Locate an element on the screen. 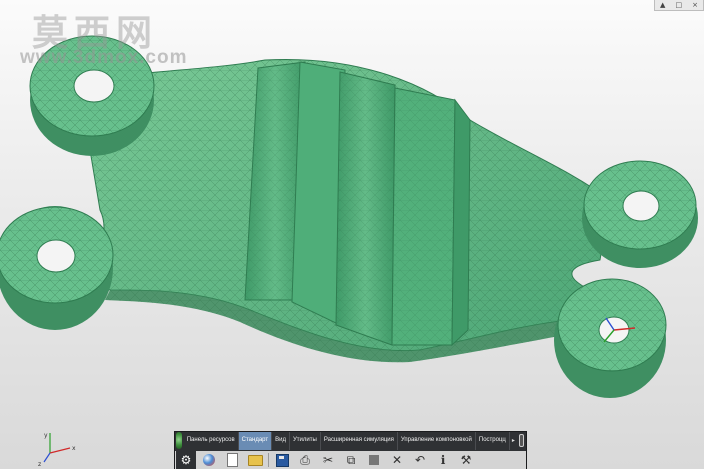 This screenshot has width=704, height=469. app-logo-button is located at coordinates (179, 440).